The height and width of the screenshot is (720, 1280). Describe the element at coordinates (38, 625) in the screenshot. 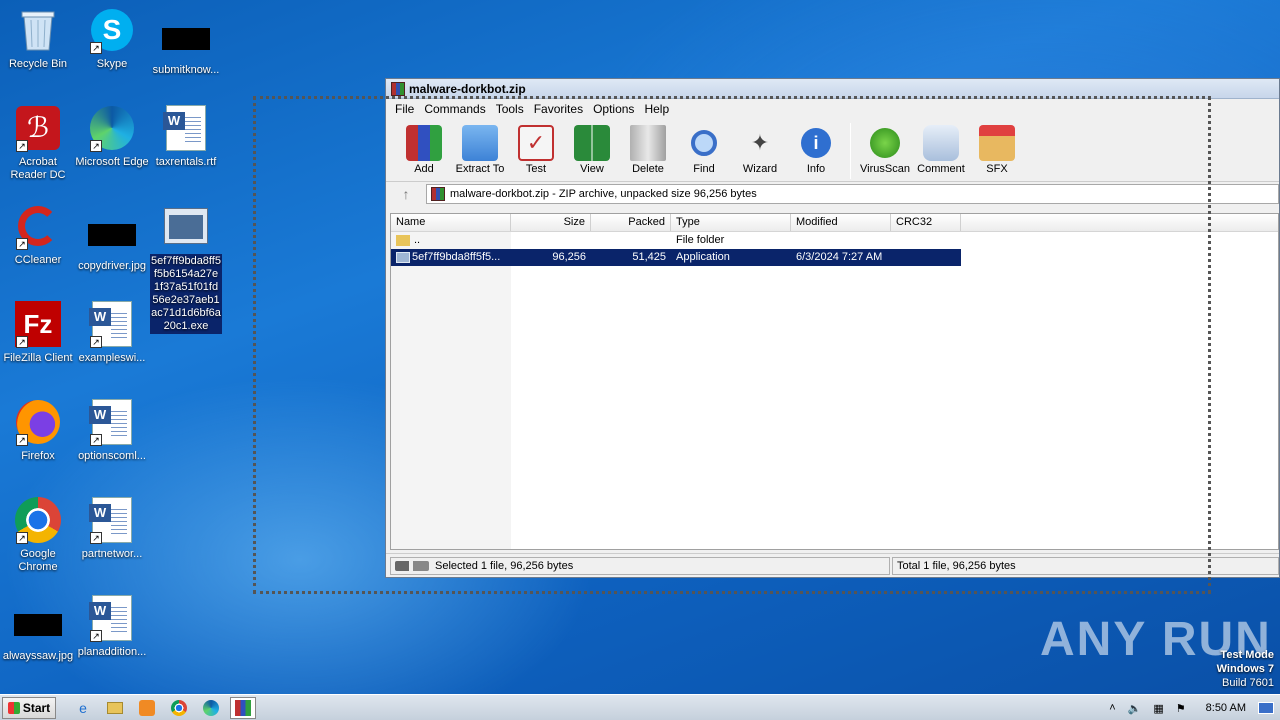

I see `image-thumbnail` at that location.